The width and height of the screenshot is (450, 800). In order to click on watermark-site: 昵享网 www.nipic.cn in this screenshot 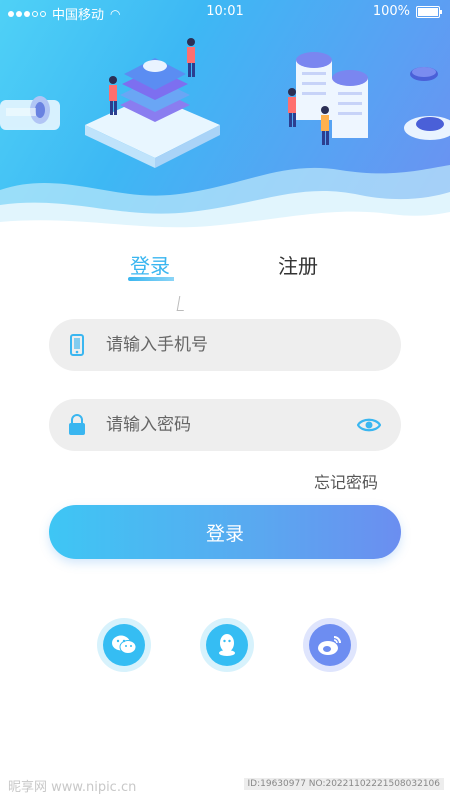, I will do `click(72, 787)`.